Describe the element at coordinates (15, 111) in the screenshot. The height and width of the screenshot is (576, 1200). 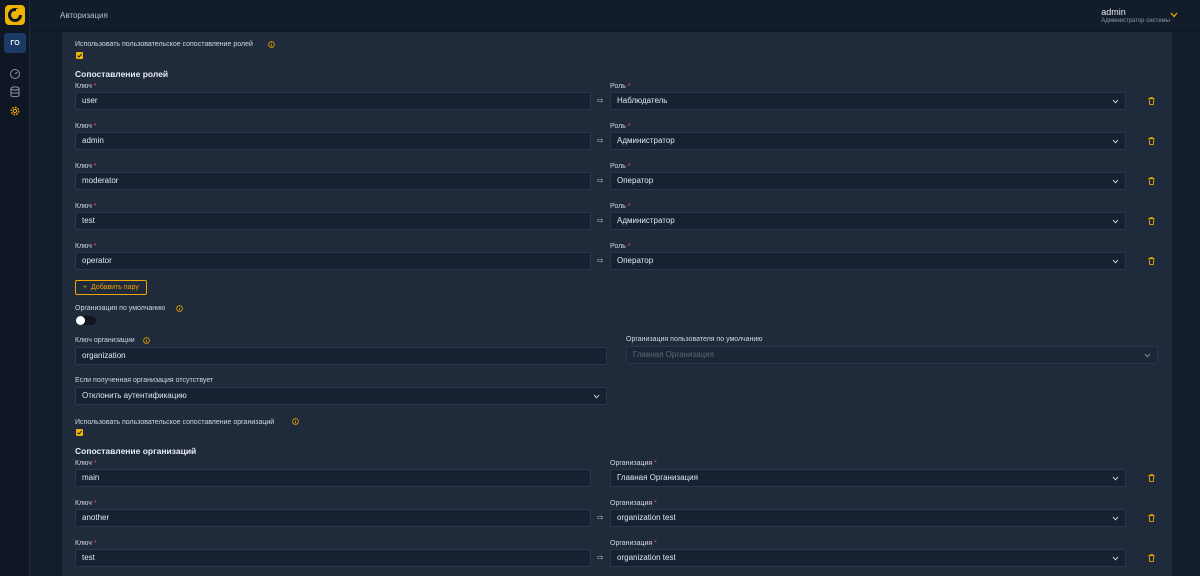
I see `gear-icon` at that location.